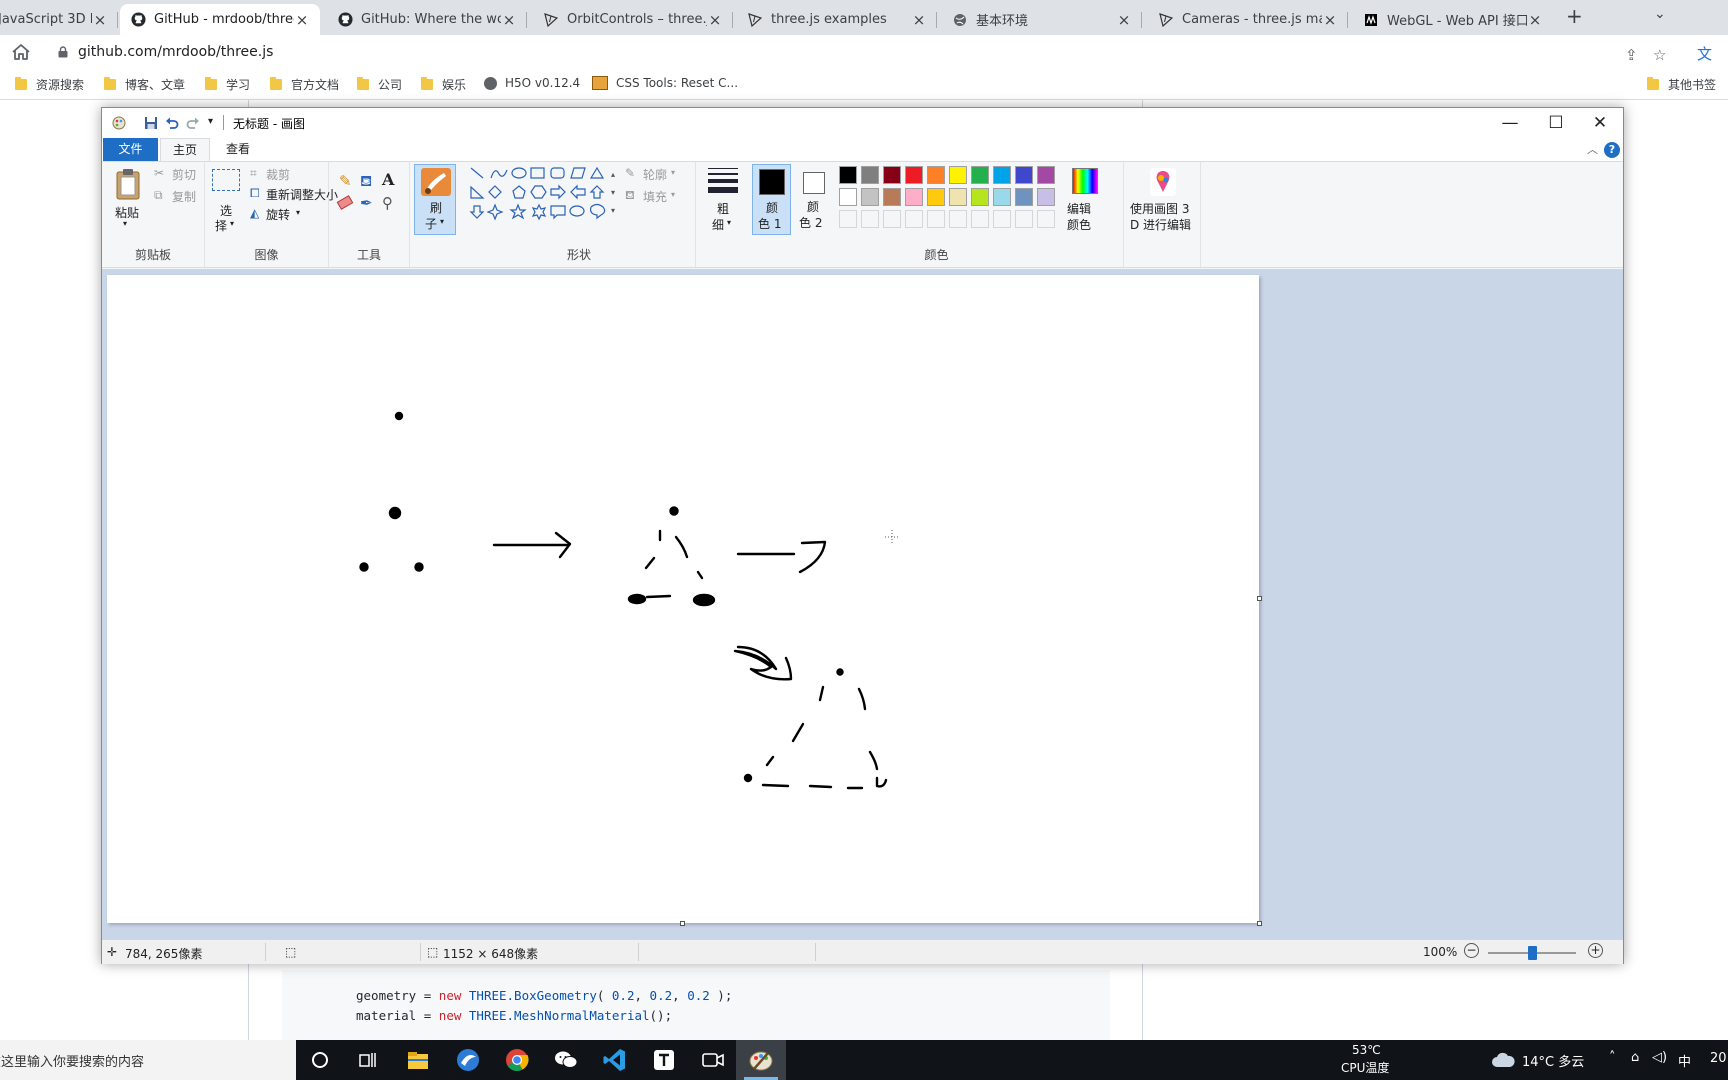  Describe the element at coordinates (49, 84) in the screenshot. I see `bookmark-folder: 资源搜索` at that location.